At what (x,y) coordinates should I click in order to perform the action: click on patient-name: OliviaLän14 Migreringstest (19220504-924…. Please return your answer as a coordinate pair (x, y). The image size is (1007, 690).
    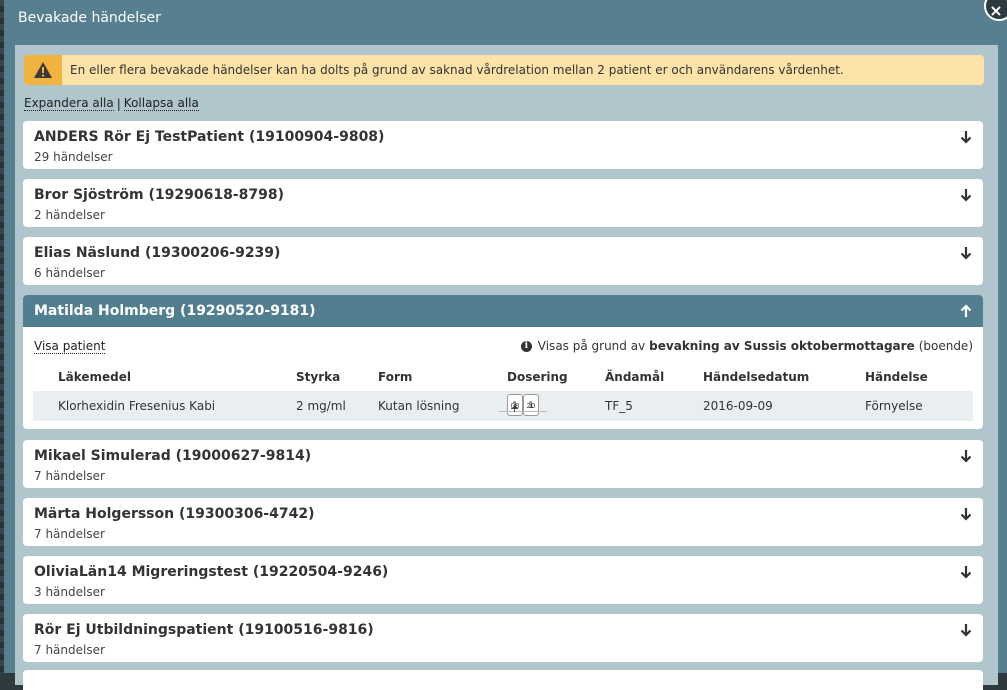
    Looking at the image, I should click on (211, 572).